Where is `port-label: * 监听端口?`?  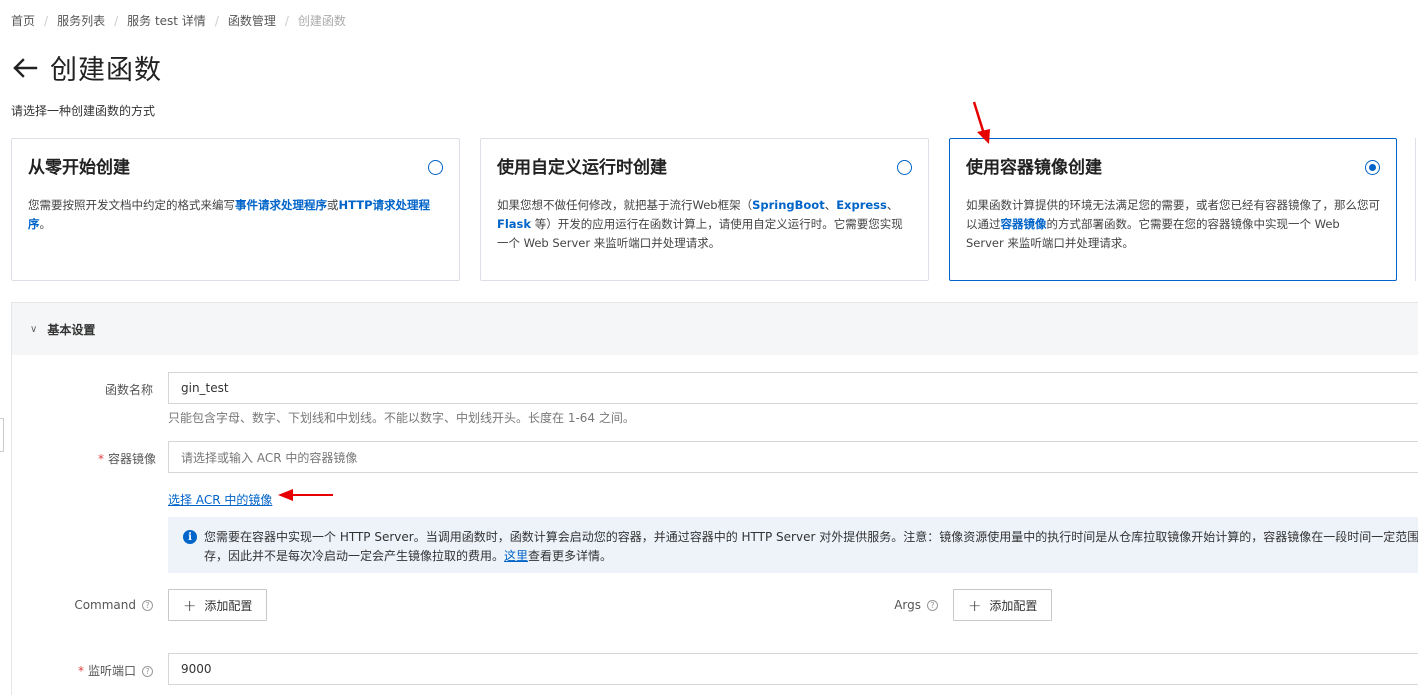
port-label: * 监听端口? is located at coordinates (106, 670).